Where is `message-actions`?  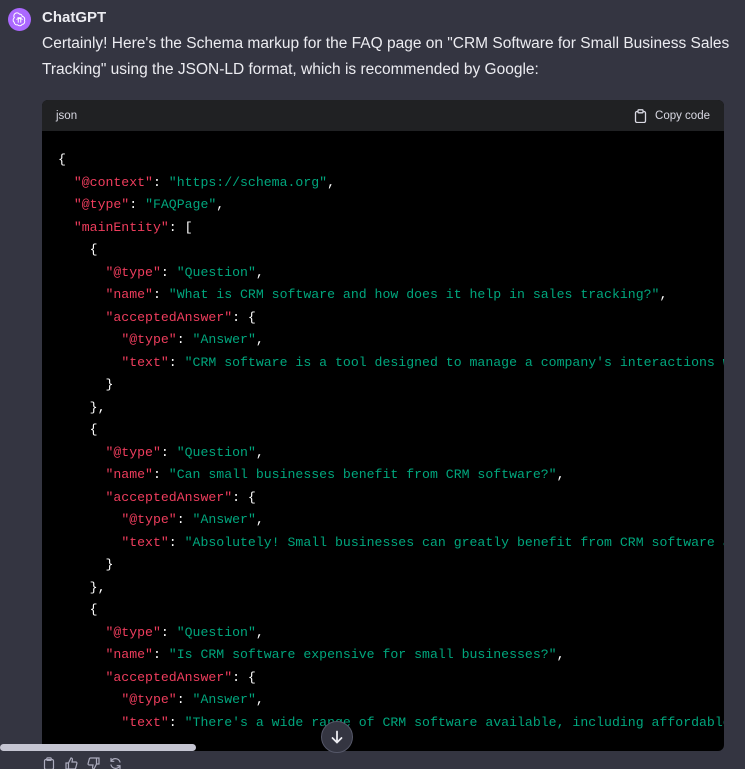 message-actions is located at coordinates (82, 762).